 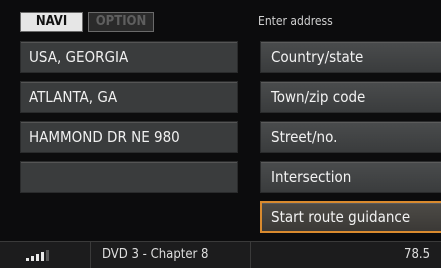 I want to click on tab-option: OPTION, so click(x=121, y=22).